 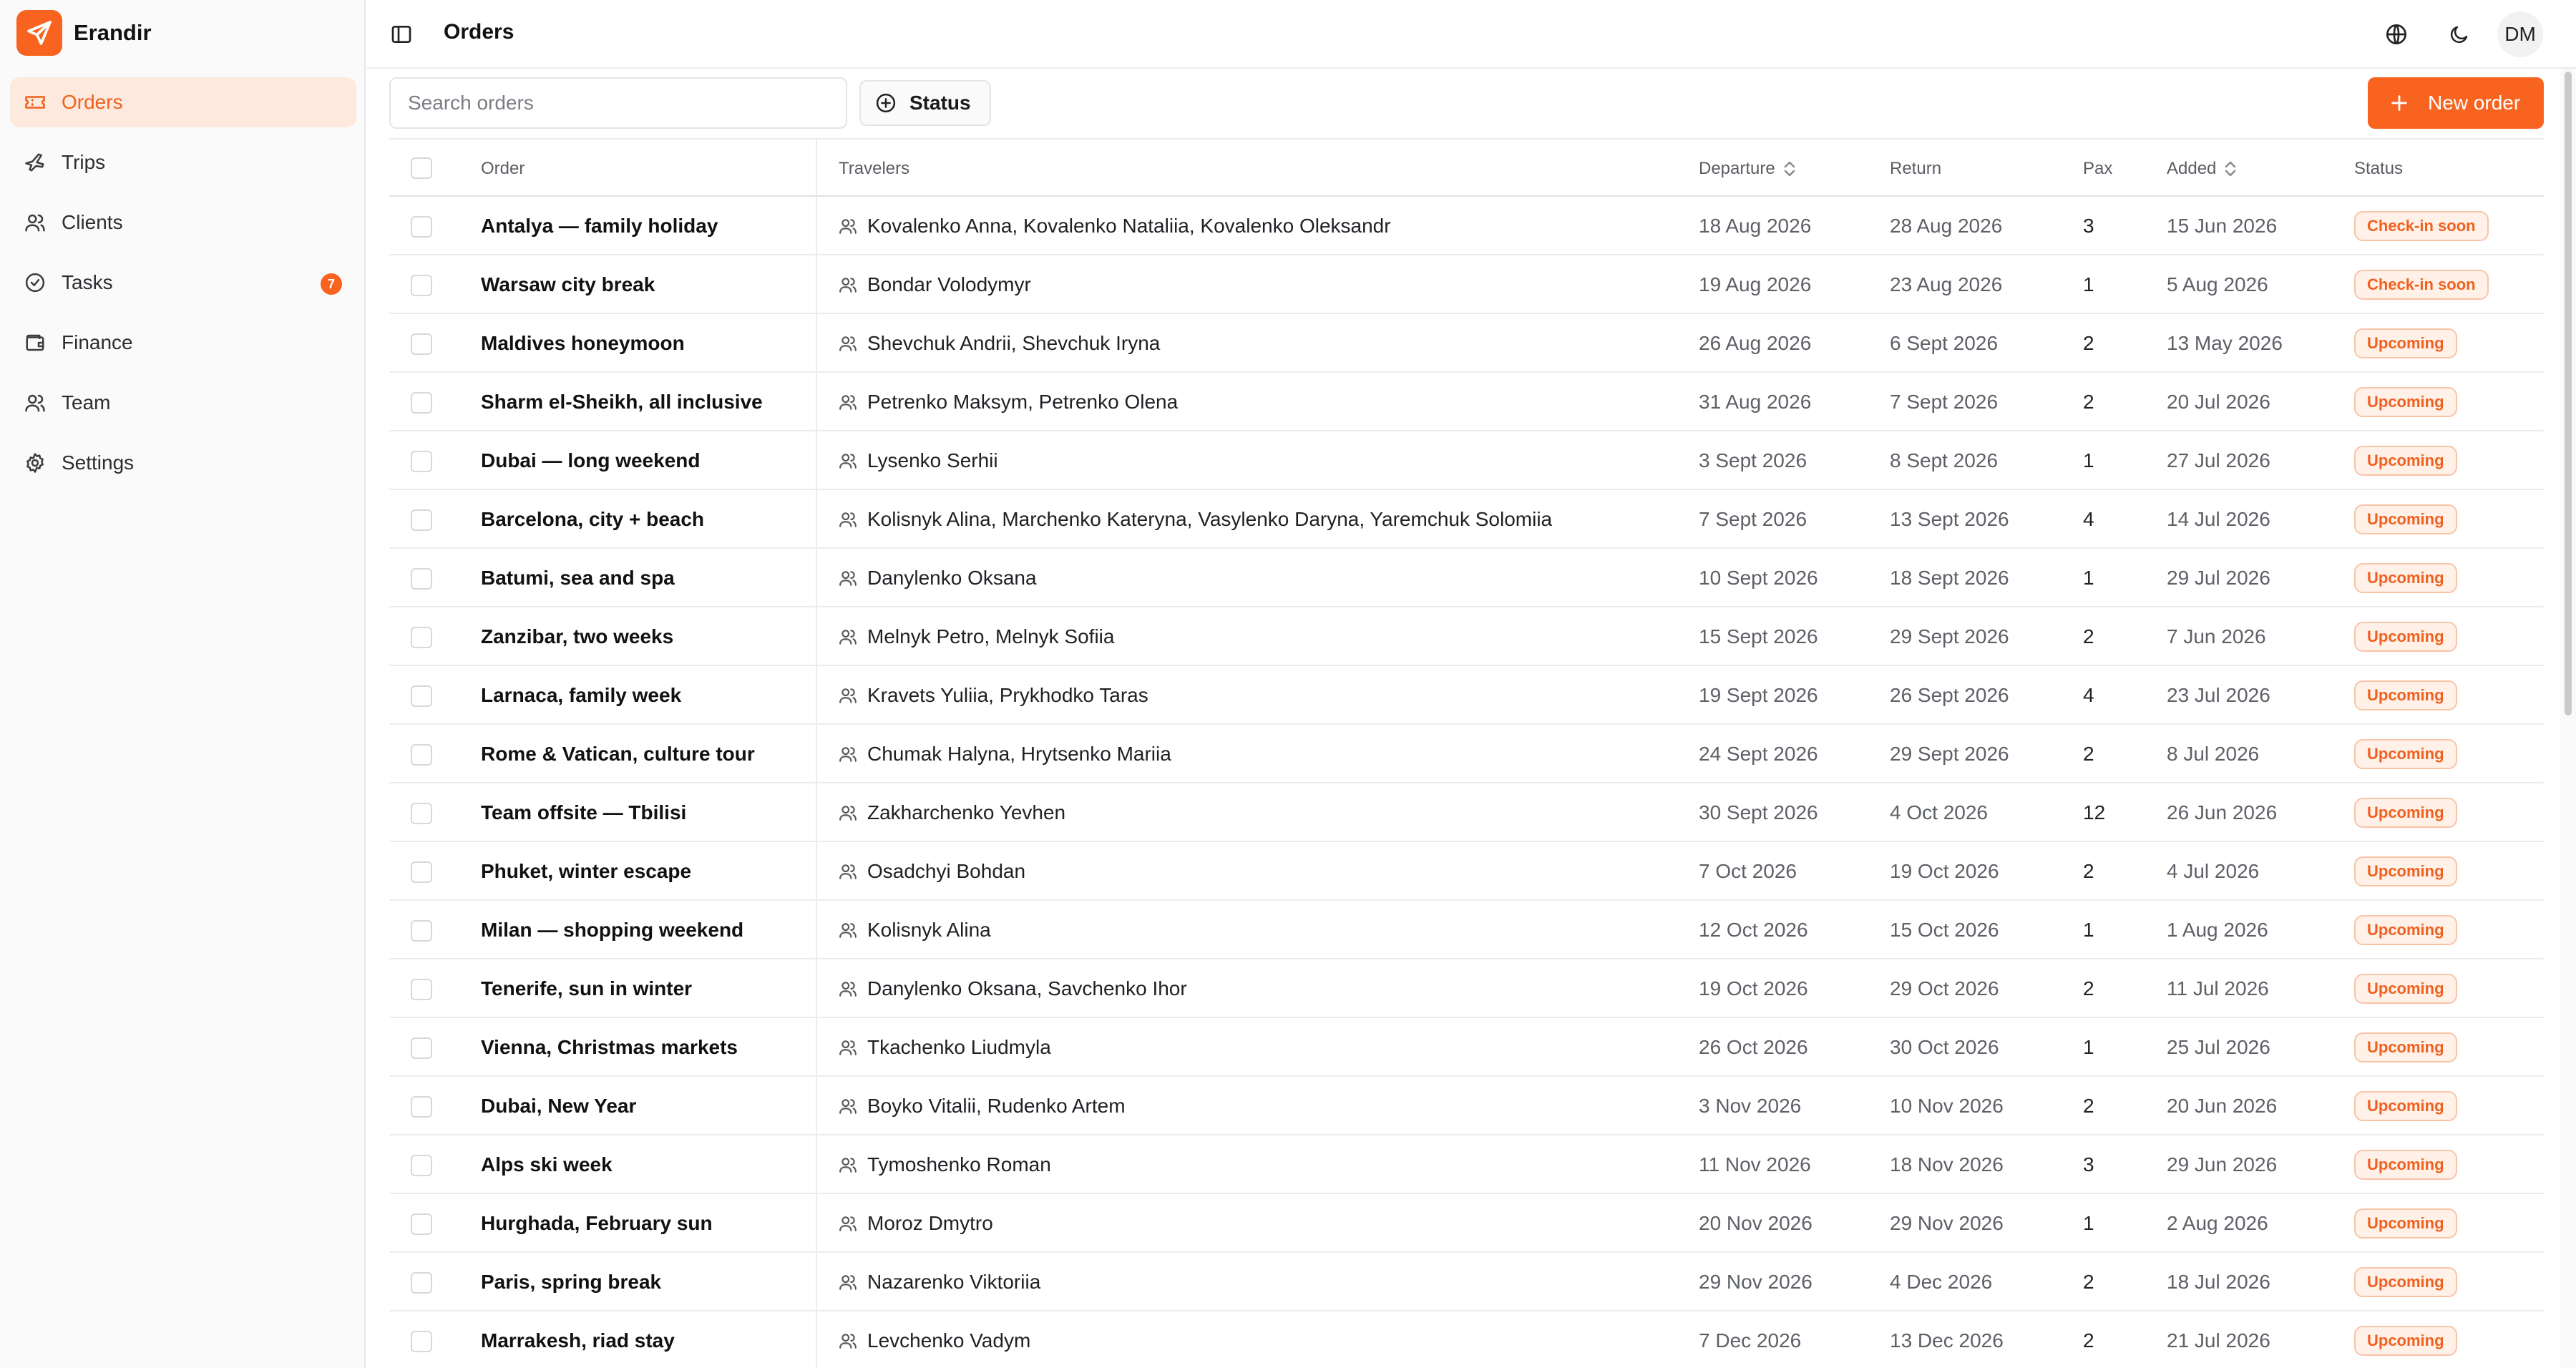 What do you see at coordinates (2459, 34) in the screenshot?
I see `moon-icon` at bounding box center [2459, 34].